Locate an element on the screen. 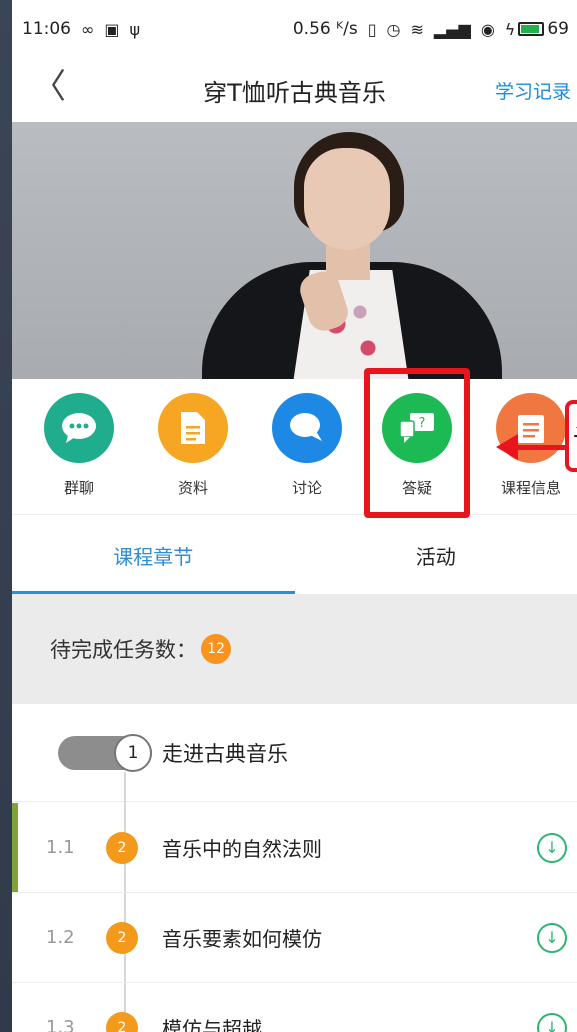 The image size is (577, 1032). hd-icon: ◉ is located at coordinates (487, 29).